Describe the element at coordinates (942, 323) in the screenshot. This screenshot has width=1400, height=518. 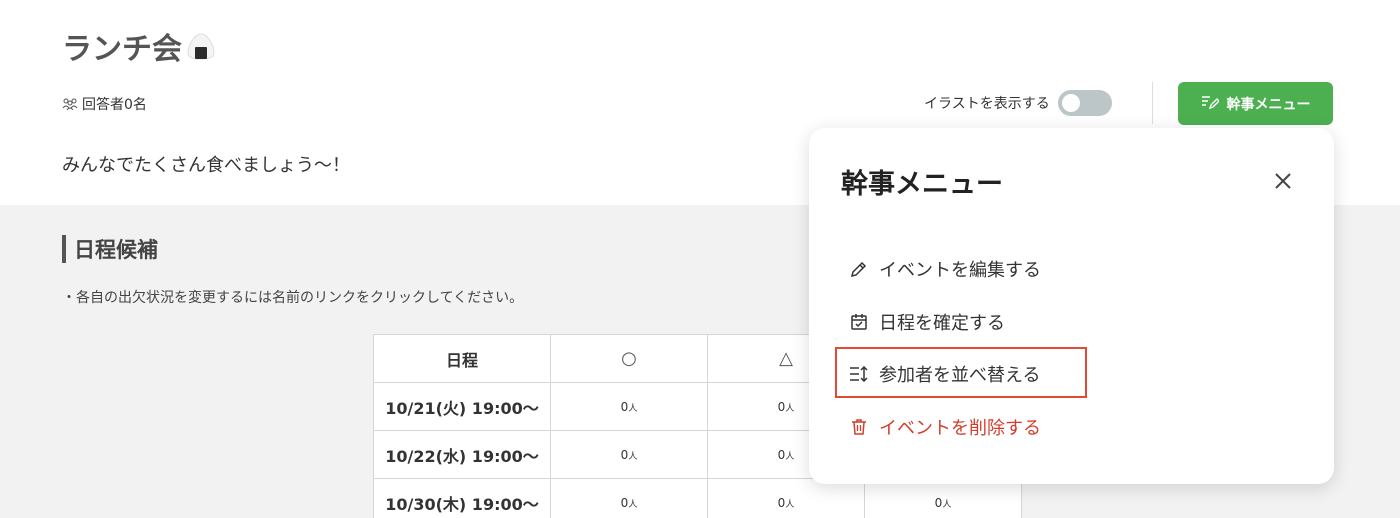
I see `menu-item-label: 日程を確定する` at that location.